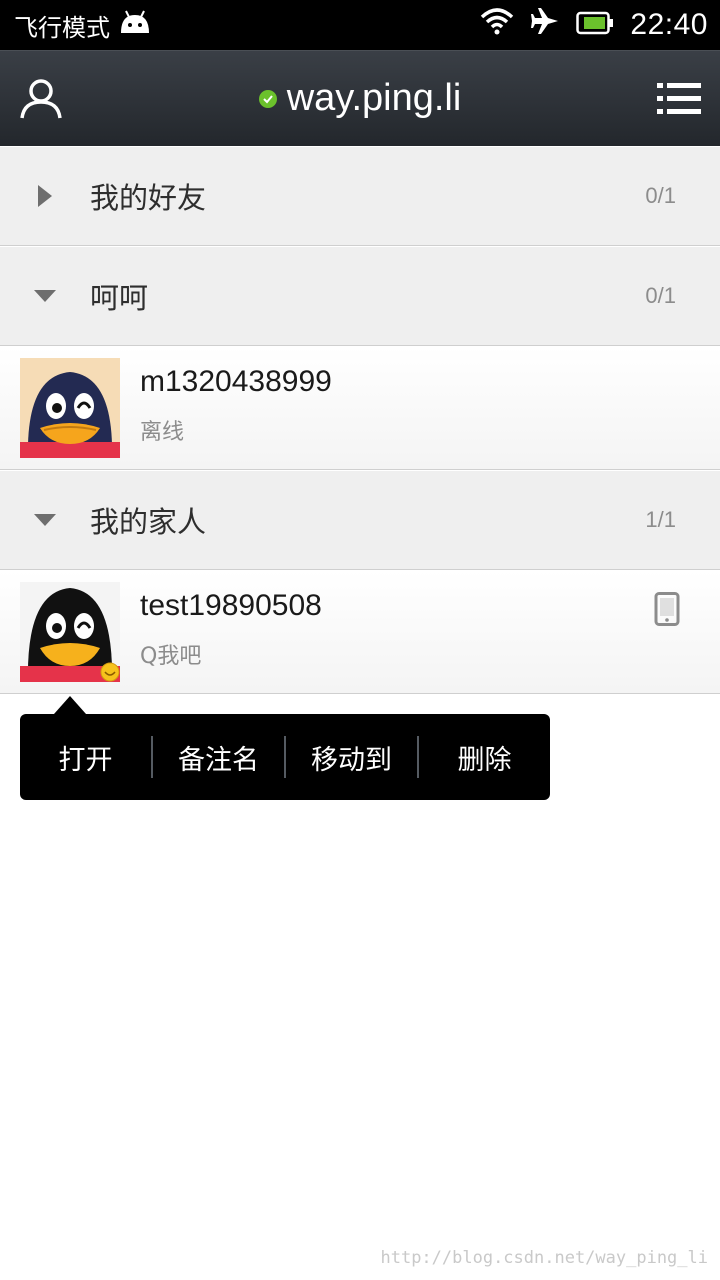 This screenshot has width=720, height=1280. What do you see at coordinates (162, 432) in the screenshot?
I see `contact-status: 离线` at bounding box center [162, 432].